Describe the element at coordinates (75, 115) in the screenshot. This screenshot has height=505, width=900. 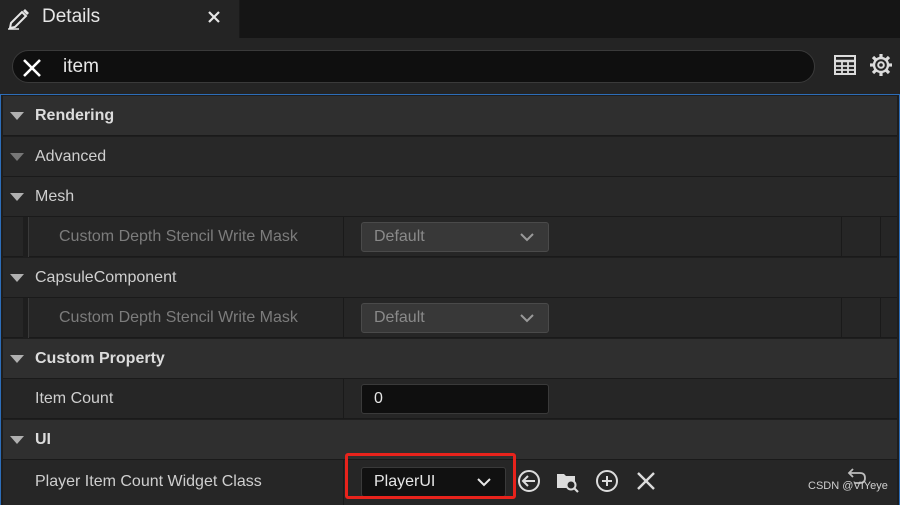
I see `category-label: Rendering` at that location.